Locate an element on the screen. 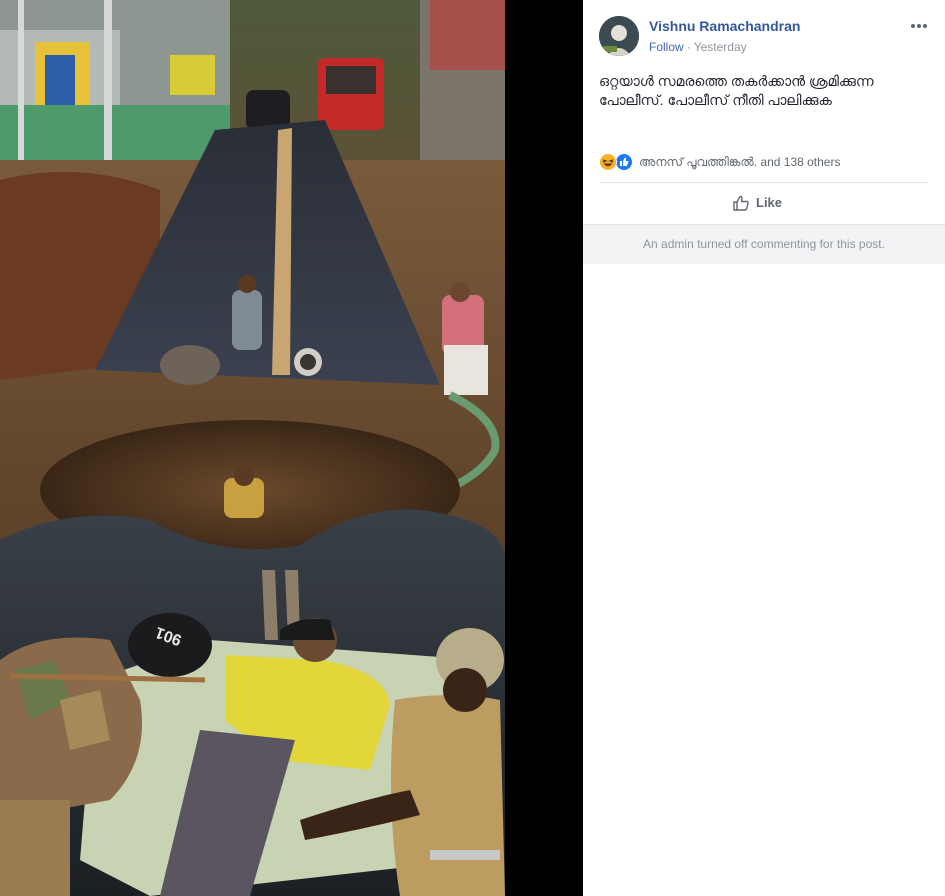 The width and height of the screenshot is (945, 896). divider is located at coordinates (764, 182).